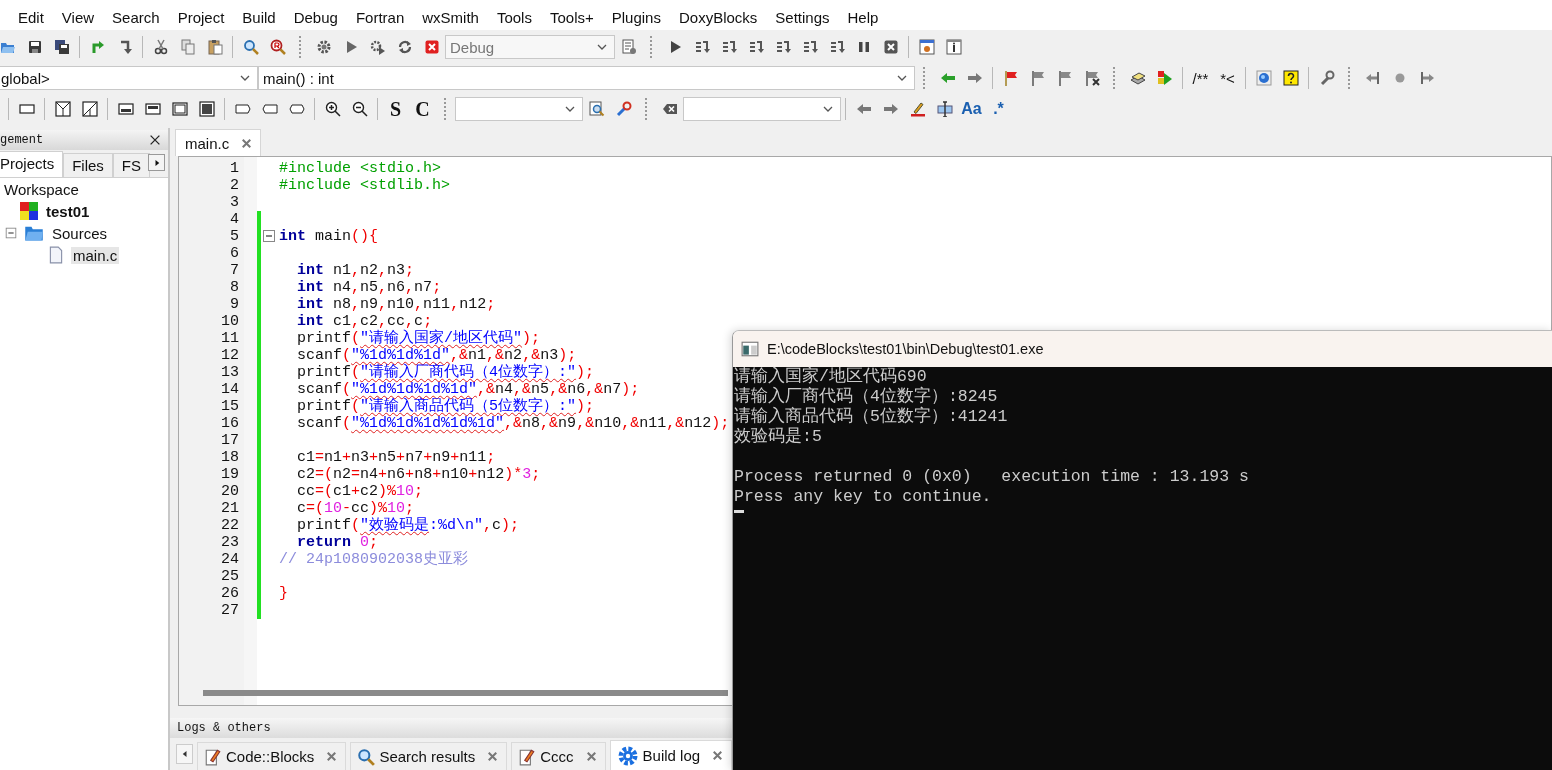 Image resolution: width=1552 pixels, height=770 pixels. I want to click on line-number: 20, so click(230, 491).